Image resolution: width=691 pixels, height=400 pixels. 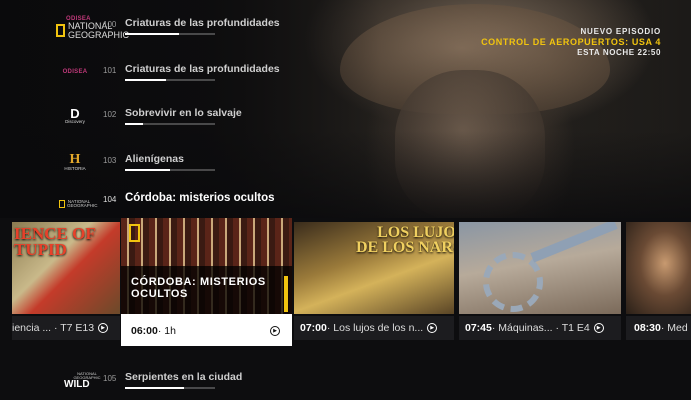 I want to click on channel-program: Alienígenas, so click(x=154, y=159).